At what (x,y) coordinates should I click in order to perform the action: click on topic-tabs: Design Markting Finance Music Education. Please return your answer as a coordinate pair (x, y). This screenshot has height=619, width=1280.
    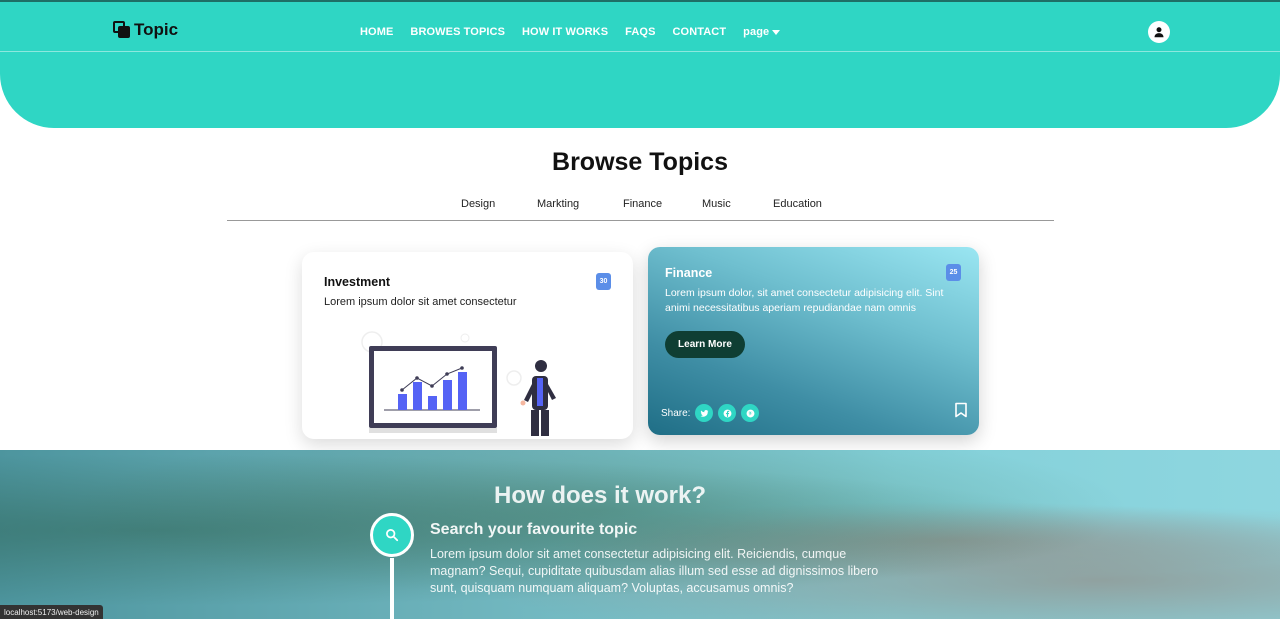
    Looking at the image, I should click on (640, 208).